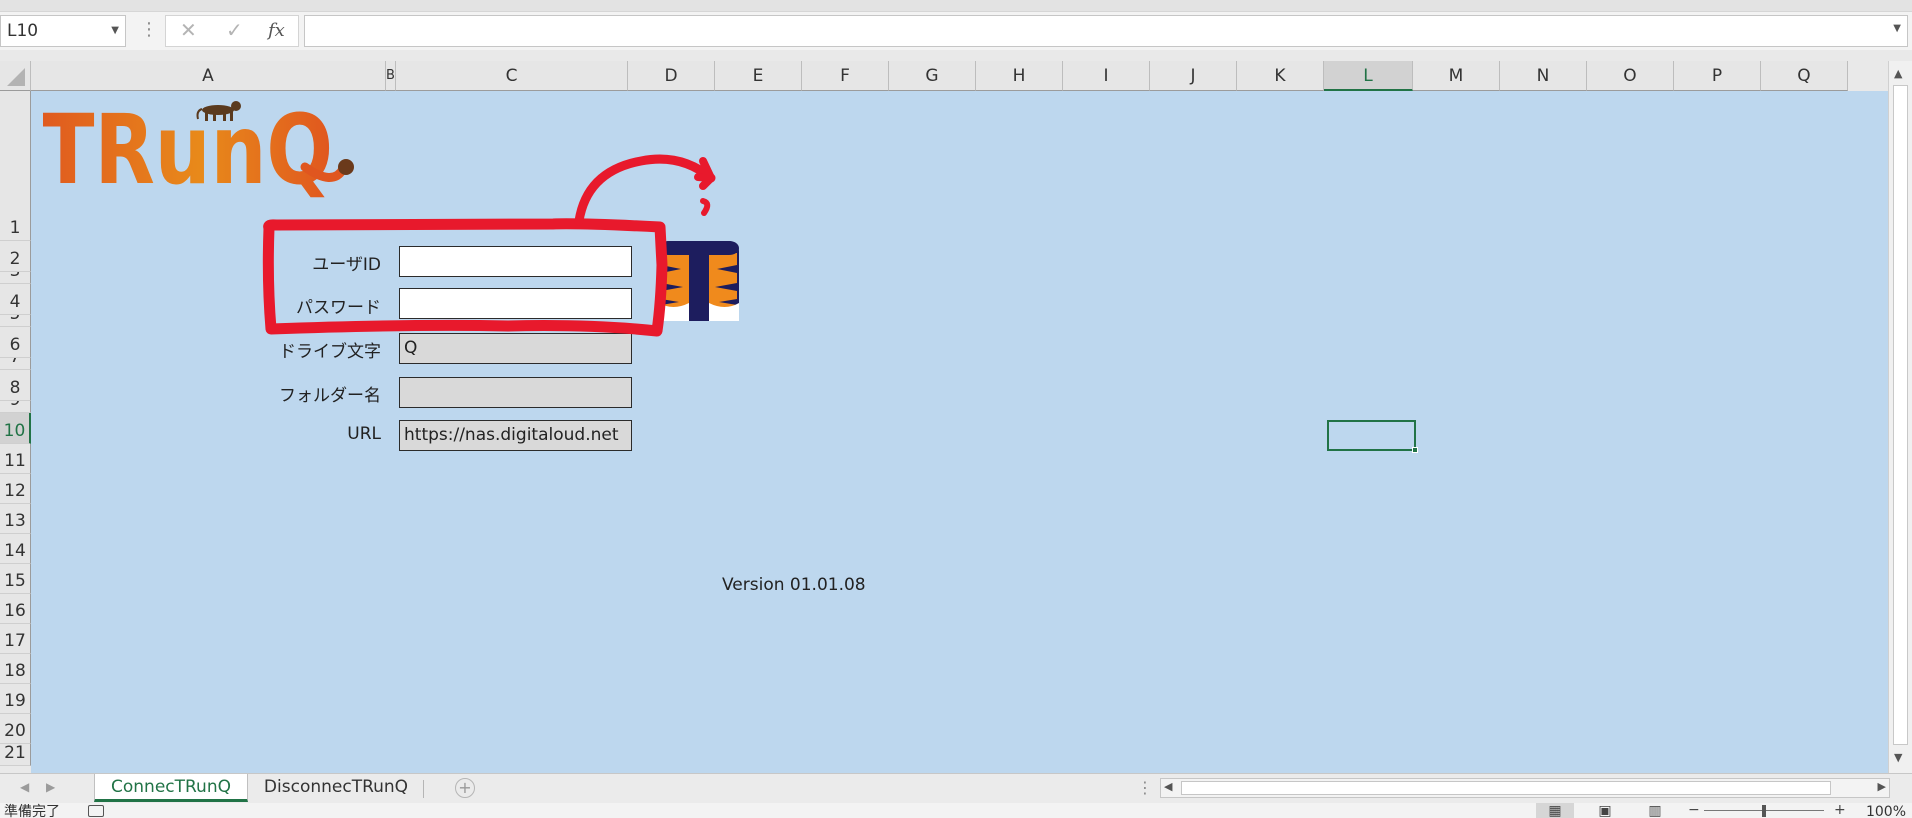 The width and height of the screenshot is (1912, 818). Describe the element at coordinates (1630, 76) in the screenshot. I see `column-header-o: O` at that location.